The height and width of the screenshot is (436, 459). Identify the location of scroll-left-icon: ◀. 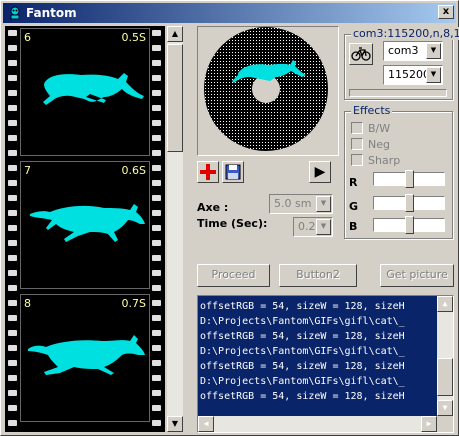
(206, 424).